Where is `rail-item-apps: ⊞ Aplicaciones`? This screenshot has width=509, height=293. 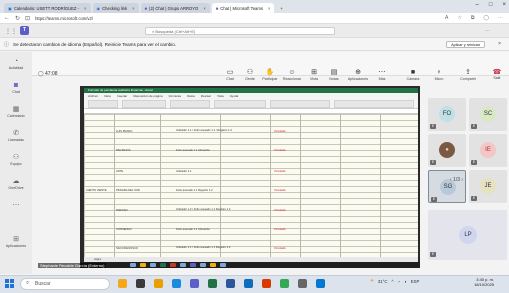
rail-item-apps: ⊞ Aplicaciones is located at coordinates (16, 242).